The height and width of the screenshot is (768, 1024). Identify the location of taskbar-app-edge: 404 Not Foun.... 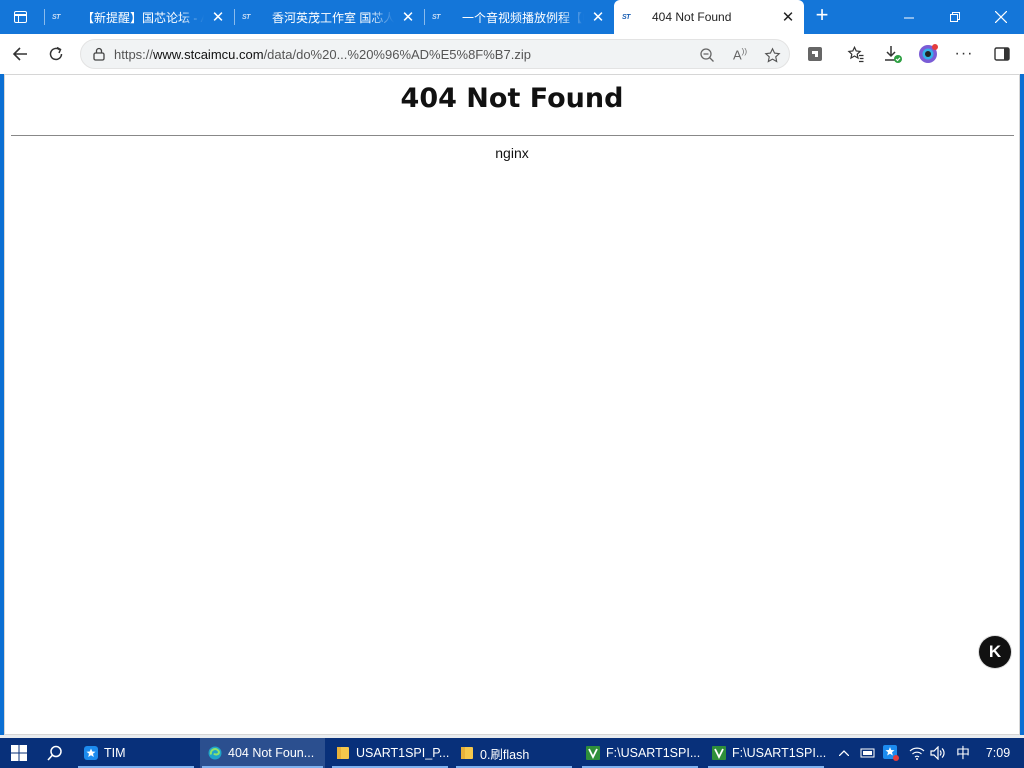
(262, 753).